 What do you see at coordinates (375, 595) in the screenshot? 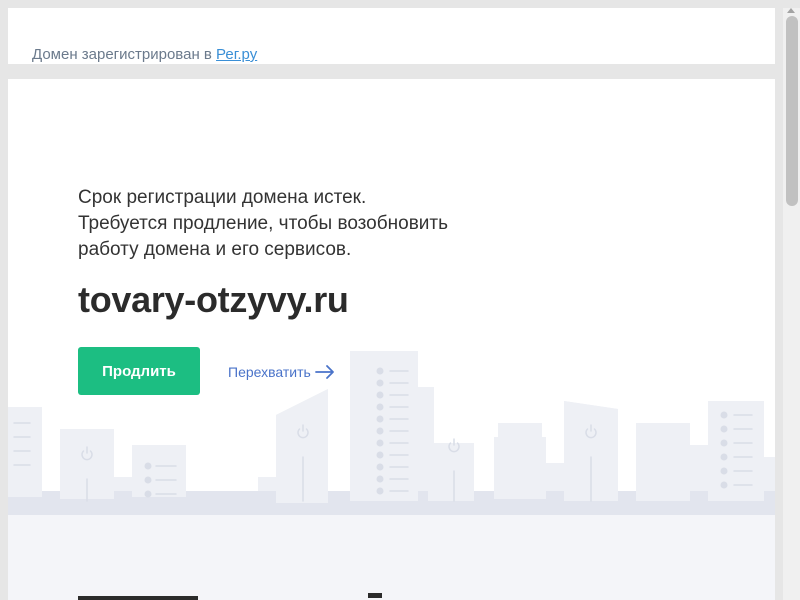
I see `peek-mark` at bounding box center [375, 595].